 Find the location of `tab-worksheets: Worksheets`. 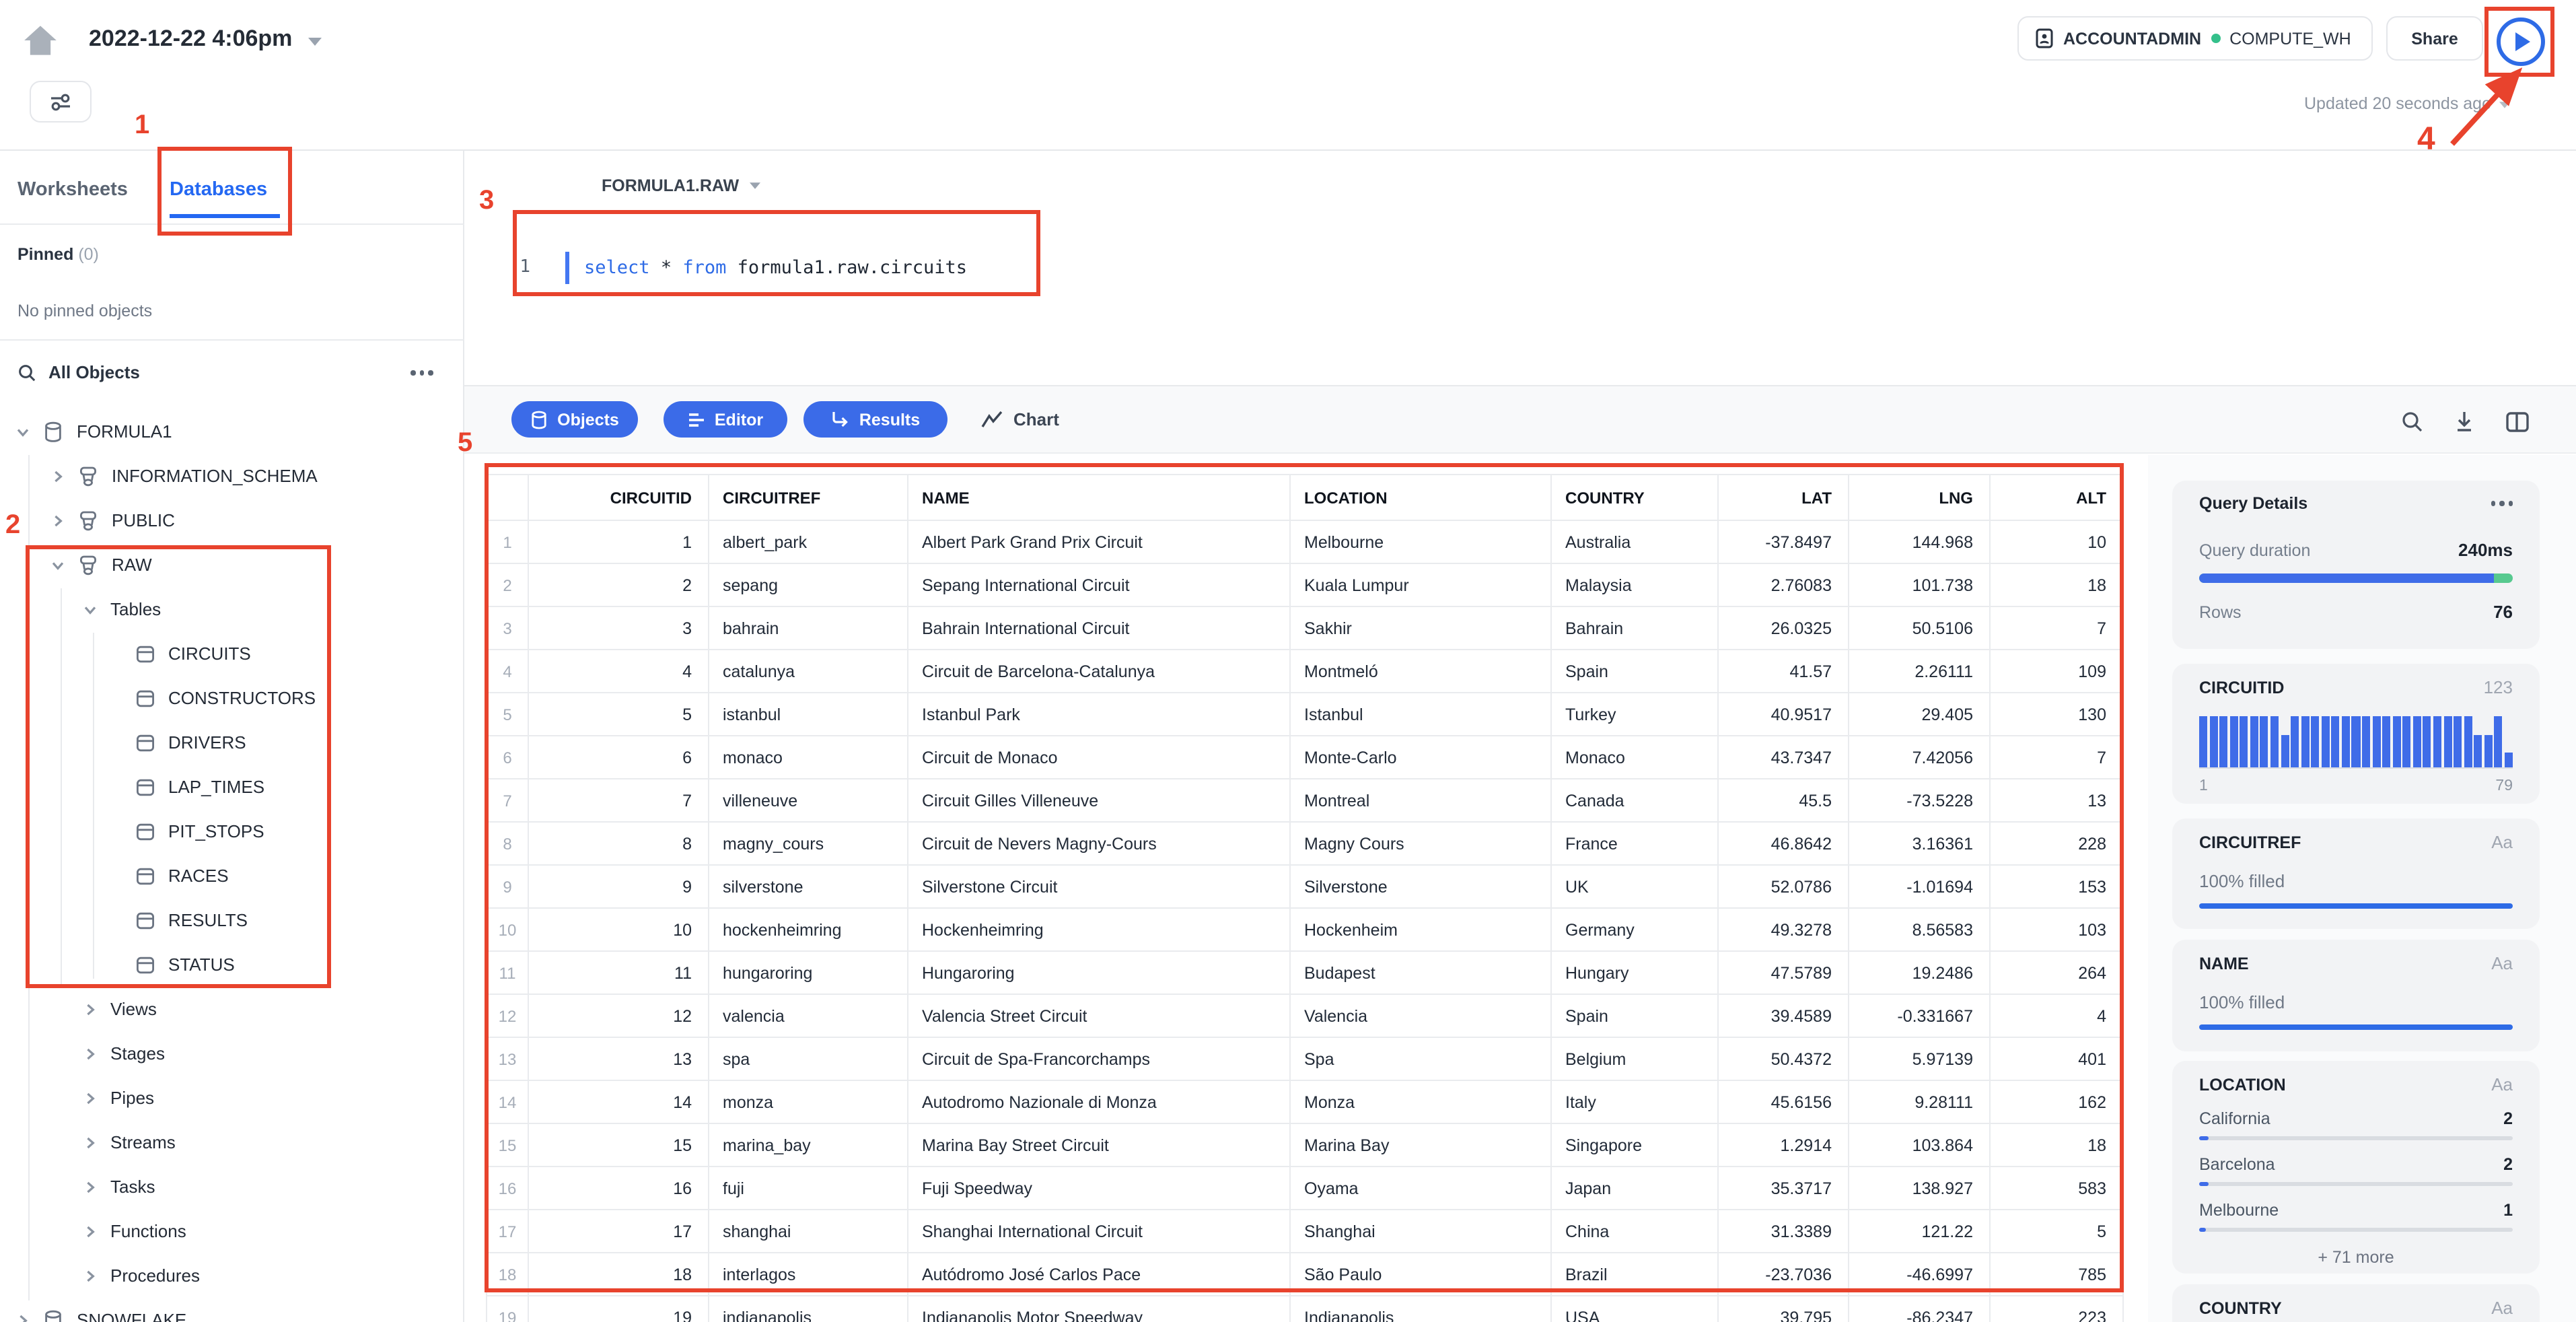

tab-worksheets: Worksheets is located at coordinates (72, 190).